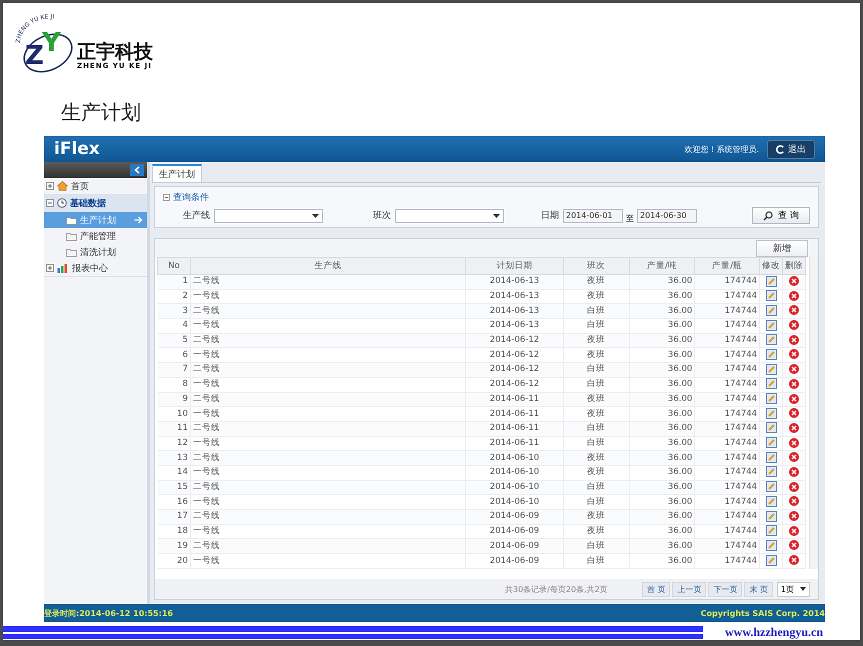 The height and width of the screenshot is (646, 863). What do you see at coordinates (95, 268) in the screenshot?
I see `tree-item: 报表中心` at bounding box center [95, 268].